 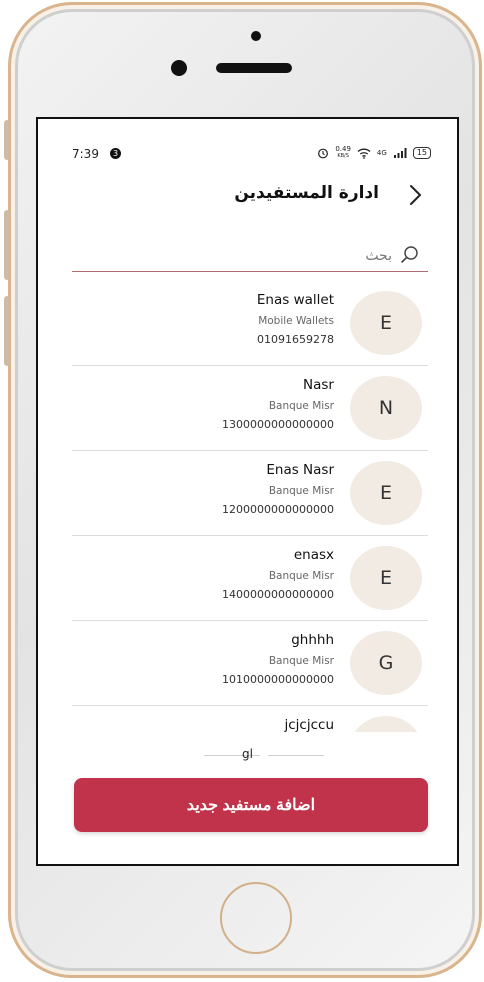 What do you see at coordinates (7, 245) in the screenshot?
I see `volume-up-button` at bounding box center [7, 245].